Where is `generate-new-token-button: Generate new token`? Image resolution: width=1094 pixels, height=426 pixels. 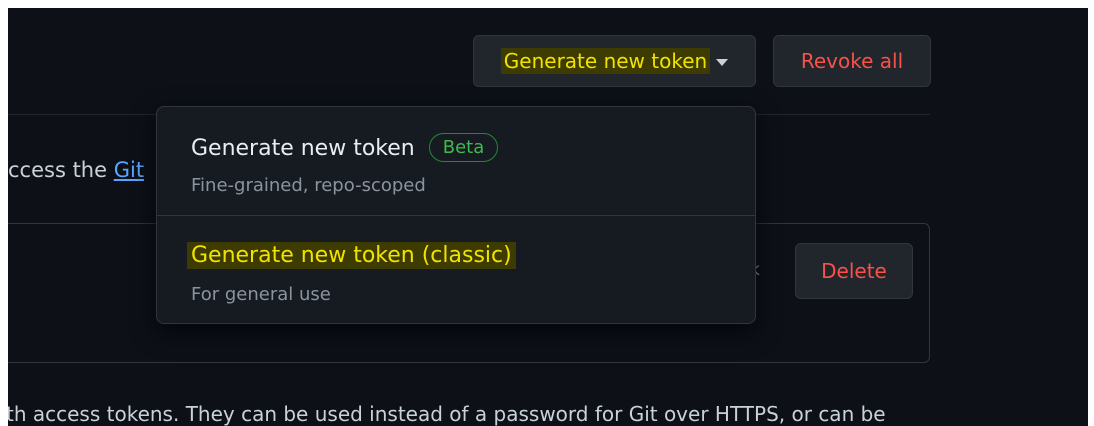 generate-new-token-button: Generate new token is located at coordinates (614, 61).